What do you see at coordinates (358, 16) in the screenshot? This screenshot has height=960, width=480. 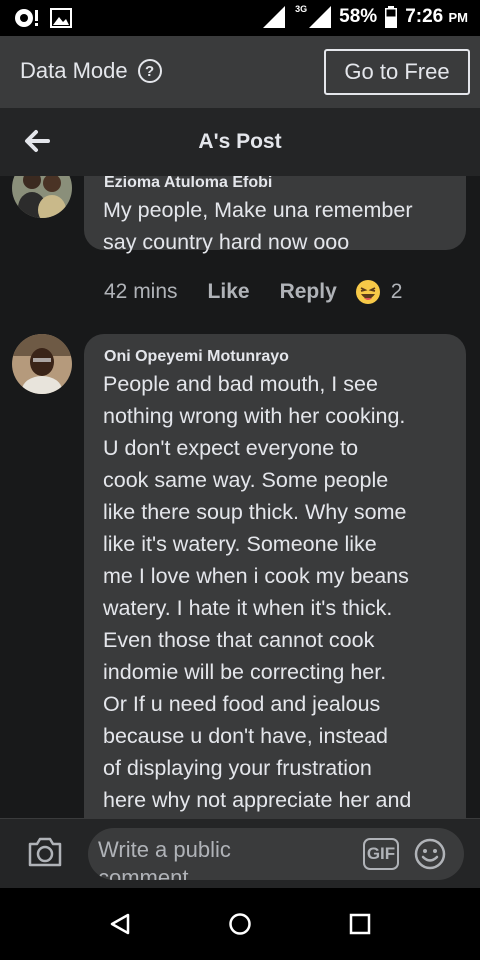 I see `battery-percent: 58%` at bounding box center [358, 16].